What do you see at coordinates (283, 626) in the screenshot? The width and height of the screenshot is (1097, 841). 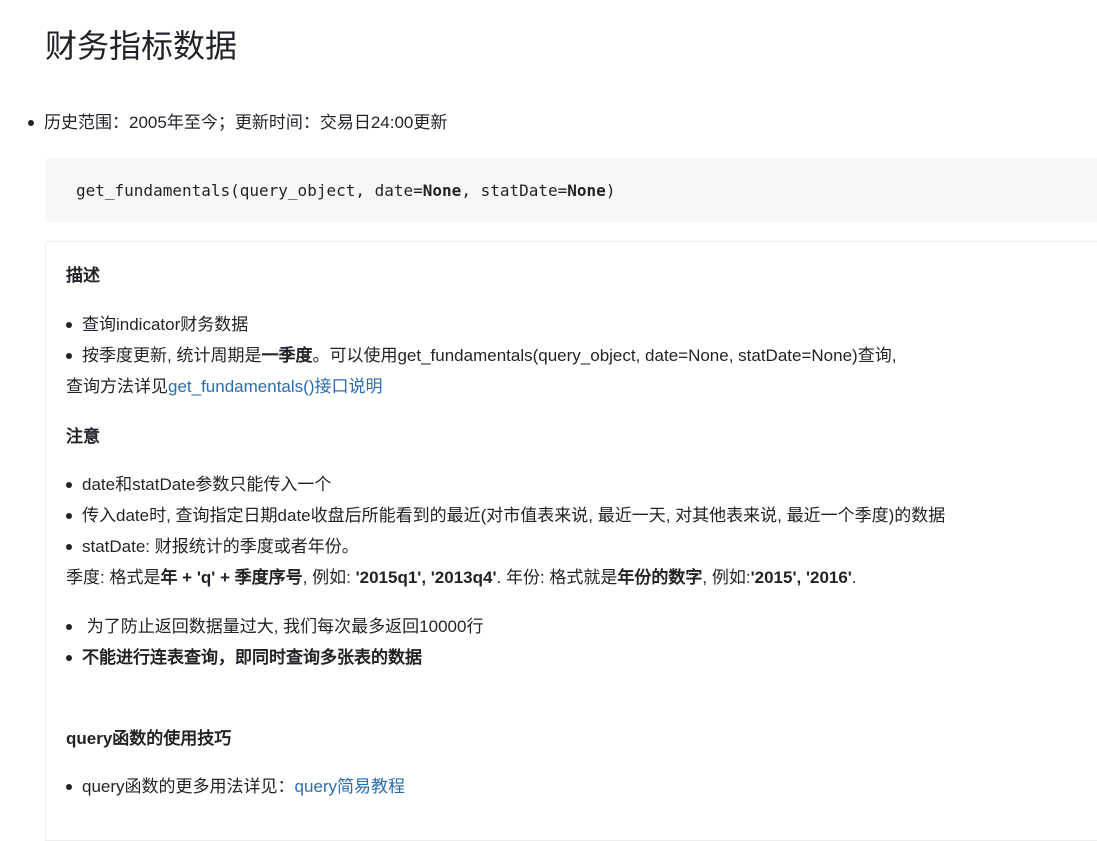 I see `notice-item-text: 为了防止返回数据量过大, 我们每次最多返回10000行` at bounding box center [283, 626].